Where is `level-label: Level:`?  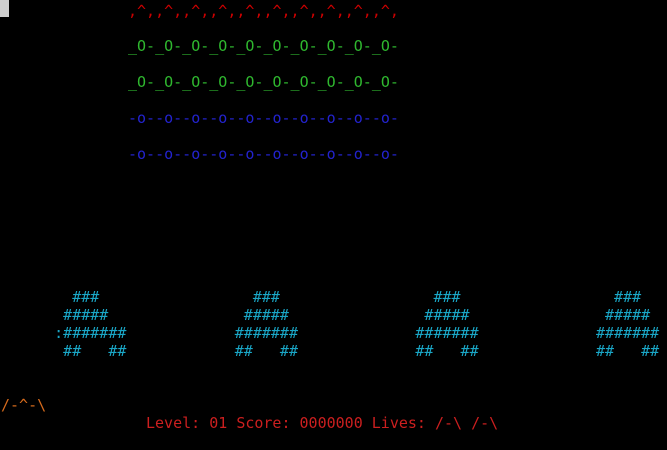
level-label: Level: is located at coordinates (173, 423).